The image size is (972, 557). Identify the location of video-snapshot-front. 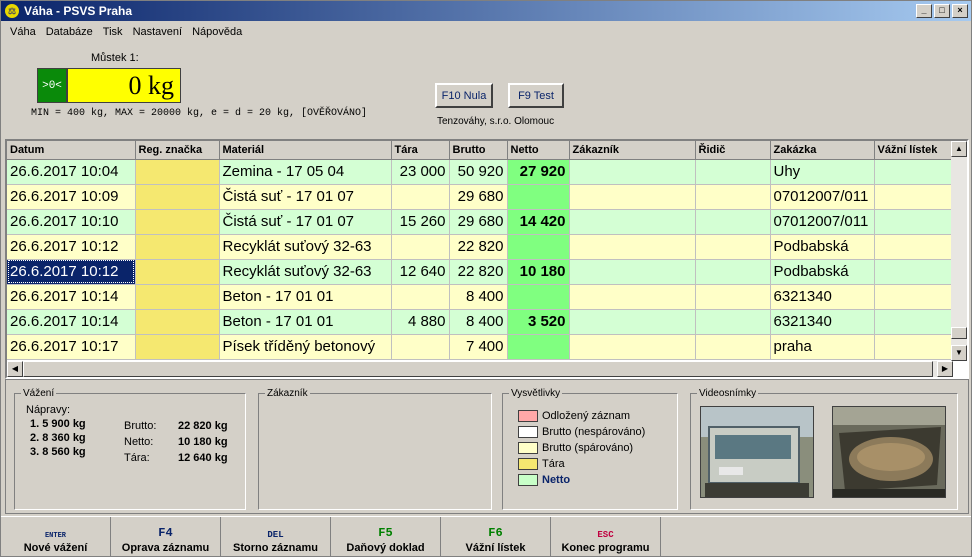
(757, 452).